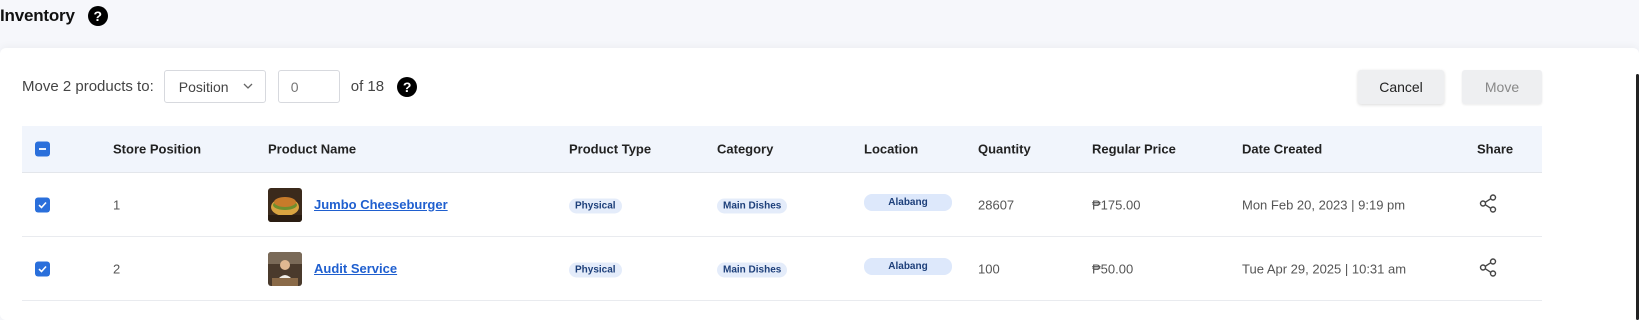 Image resolution: width=1639 pixels, height=320 pixels. I want to click on cancel-button: Cancel, so click(1401, 87).